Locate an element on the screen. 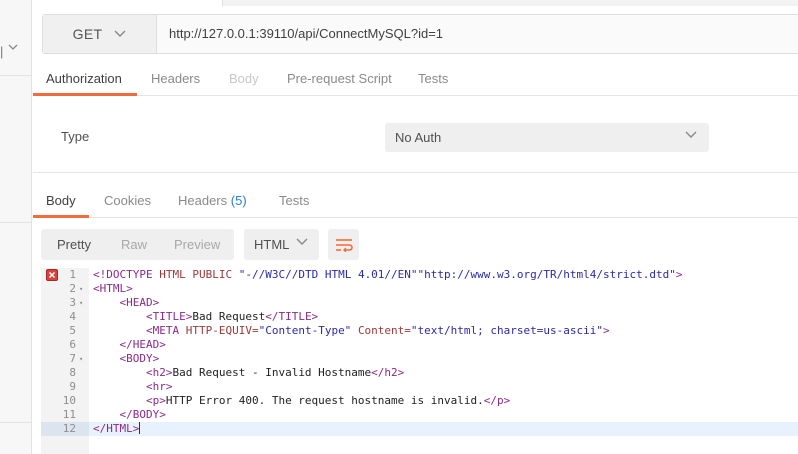  line-number-cell: 8 is located at coordinates (65, 373).